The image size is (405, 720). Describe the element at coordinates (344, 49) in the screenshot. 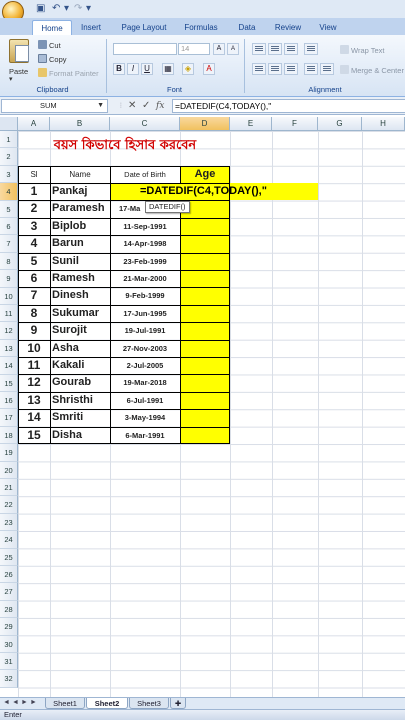

I see `wrap-text-icon` at that location.